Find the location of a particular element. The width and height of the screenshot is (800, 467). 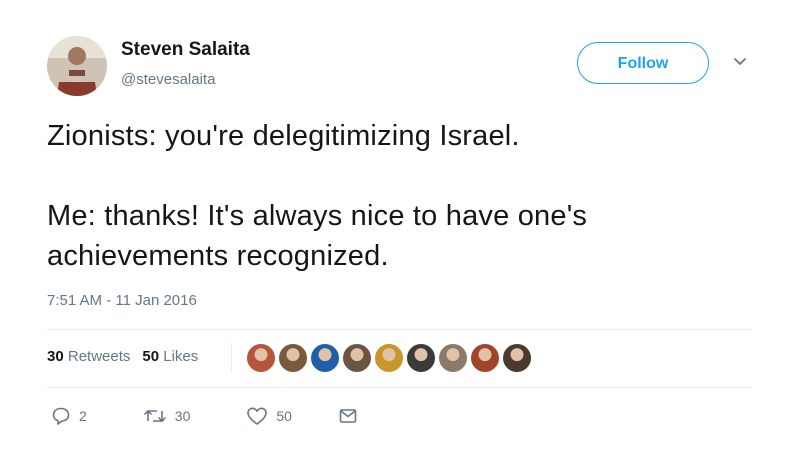

envelope-icon is located at coordinates (348, 416).